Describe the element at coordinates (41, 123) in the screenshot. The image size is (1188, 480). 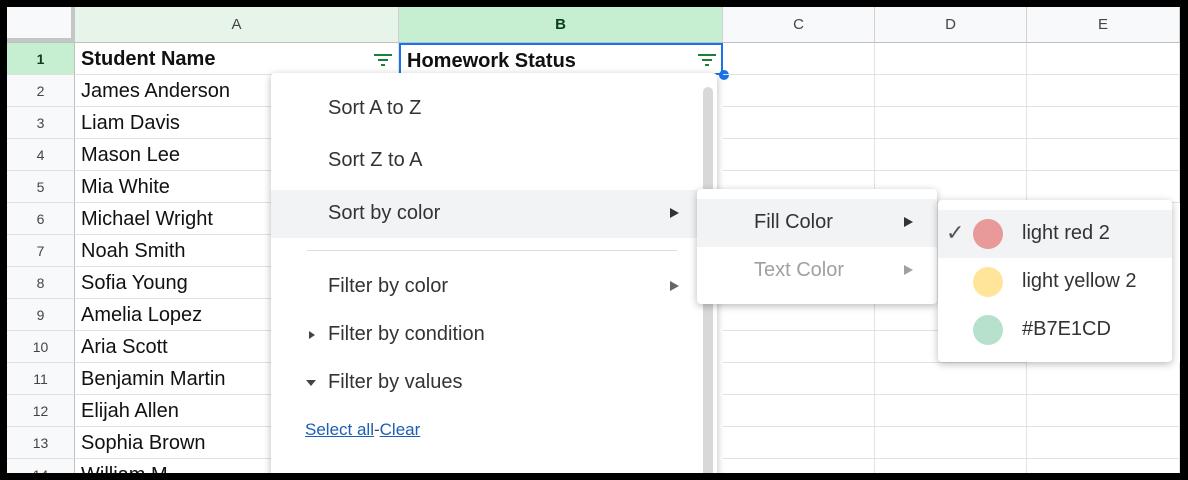
I see `row-header-3: 3` at that location.